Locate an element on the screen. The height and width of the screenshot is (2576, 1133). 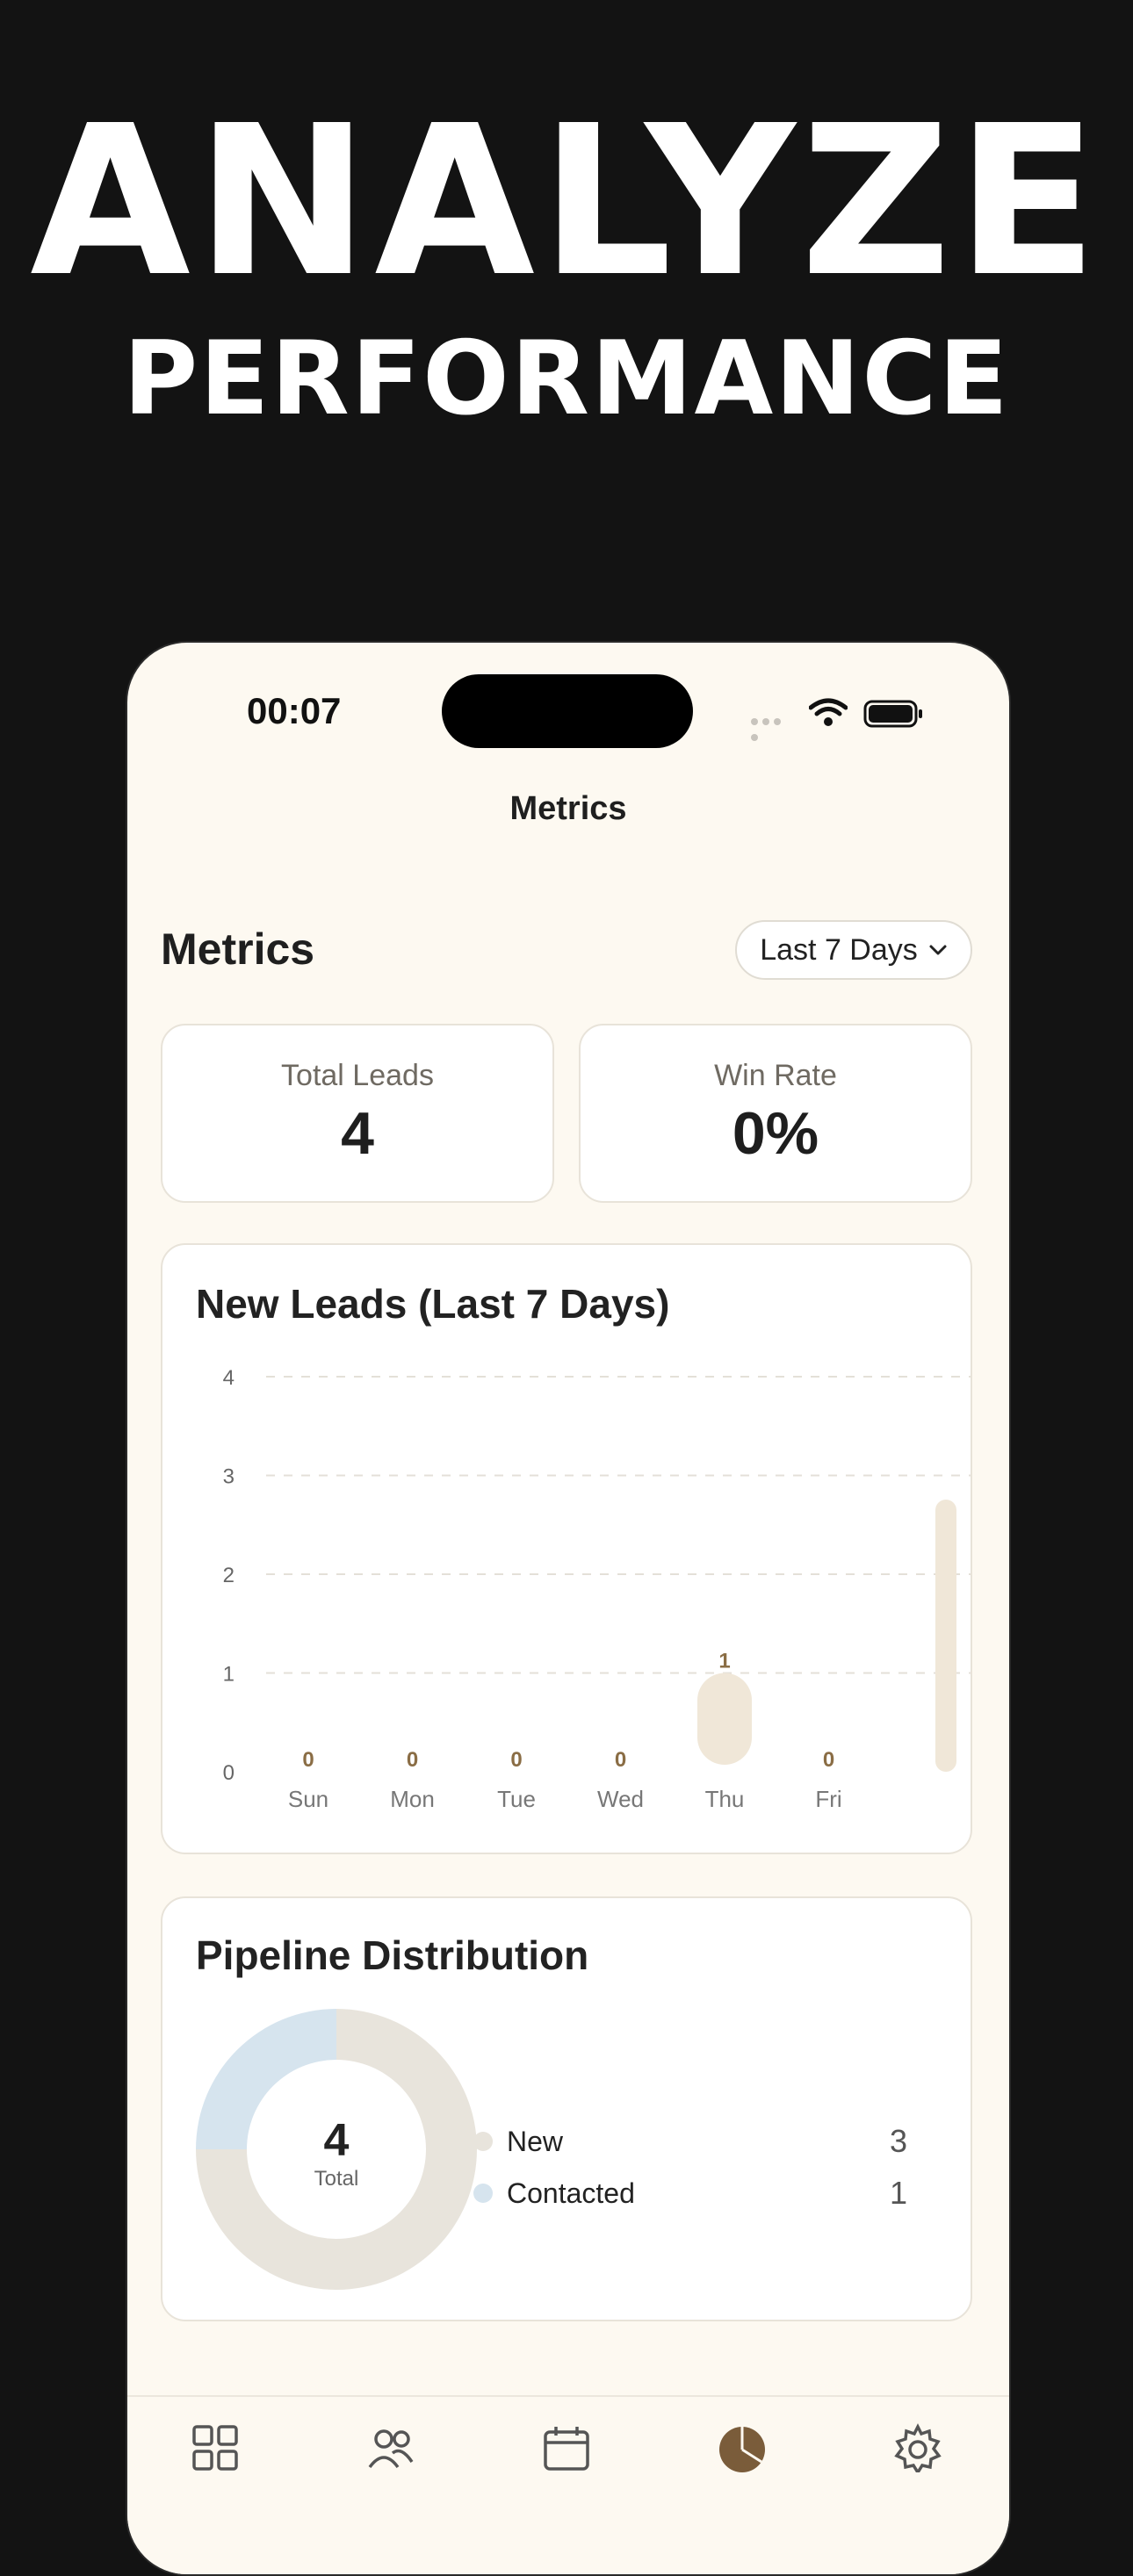
page-title: Metrics is located at coordinates (238, 949).